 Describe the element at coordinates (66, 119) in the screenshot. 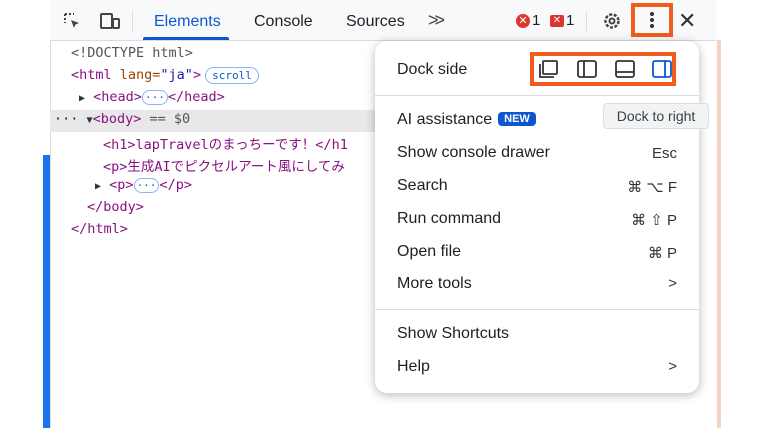

I see `row-actions-icon: ···` at that location.